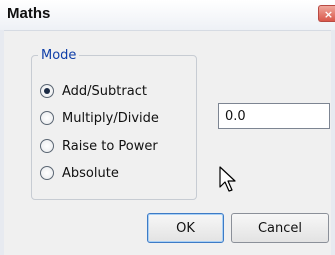 This screenshot has width=335, height=255. Describe the element at coordinates (47, 91) in the screenshot. I see `radio-button-checked` at that location.